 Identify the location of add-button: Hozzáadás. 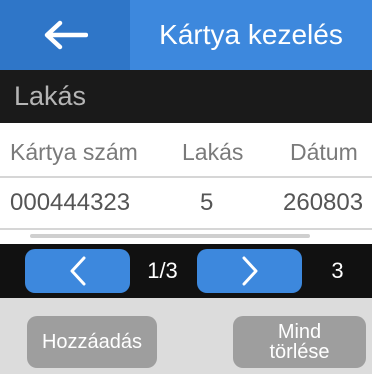
(92, 342).